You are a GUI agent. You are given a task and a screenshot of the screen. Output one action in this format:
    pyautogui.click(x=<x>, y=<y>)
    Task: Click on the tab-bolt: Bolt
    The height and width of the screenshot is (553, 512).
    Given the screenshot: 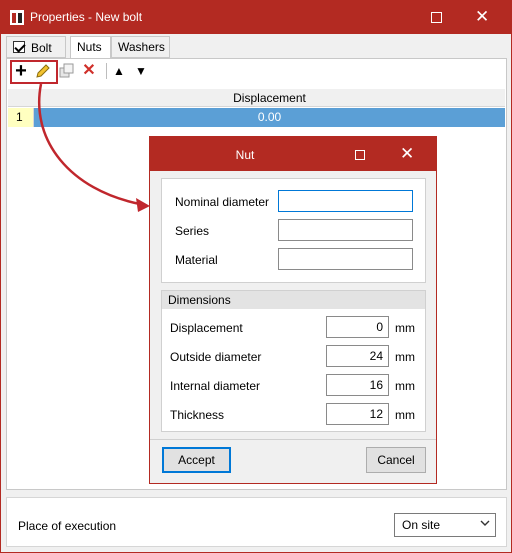 What is the action you would take?
    pyautogui.click(x=36, y=47)
    